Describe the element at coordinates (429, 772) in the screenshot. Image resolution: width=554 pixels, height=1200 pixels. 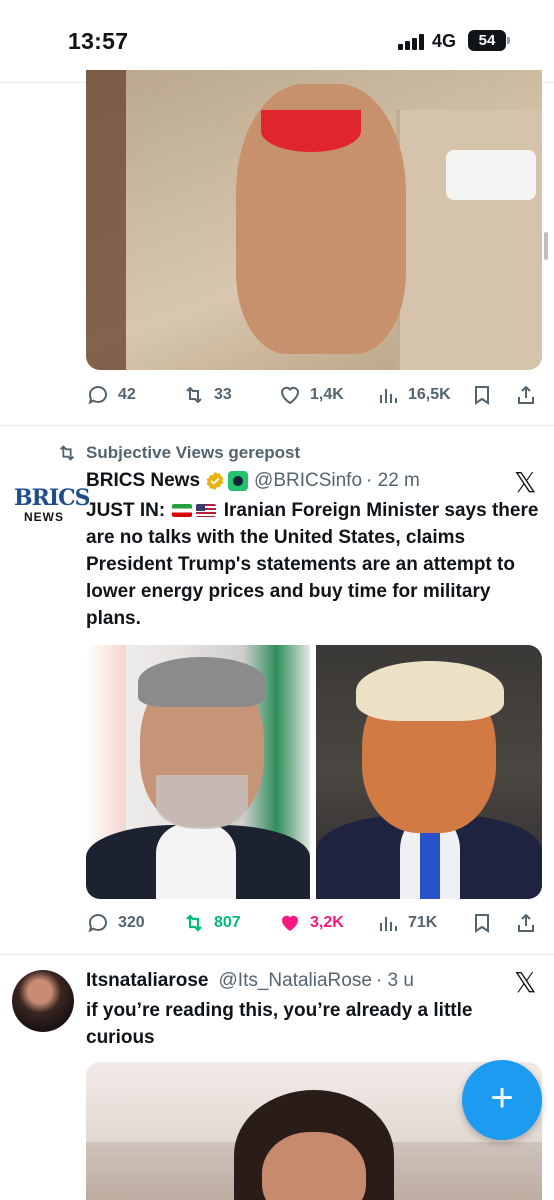
I see `tweet-image-right` at that location.